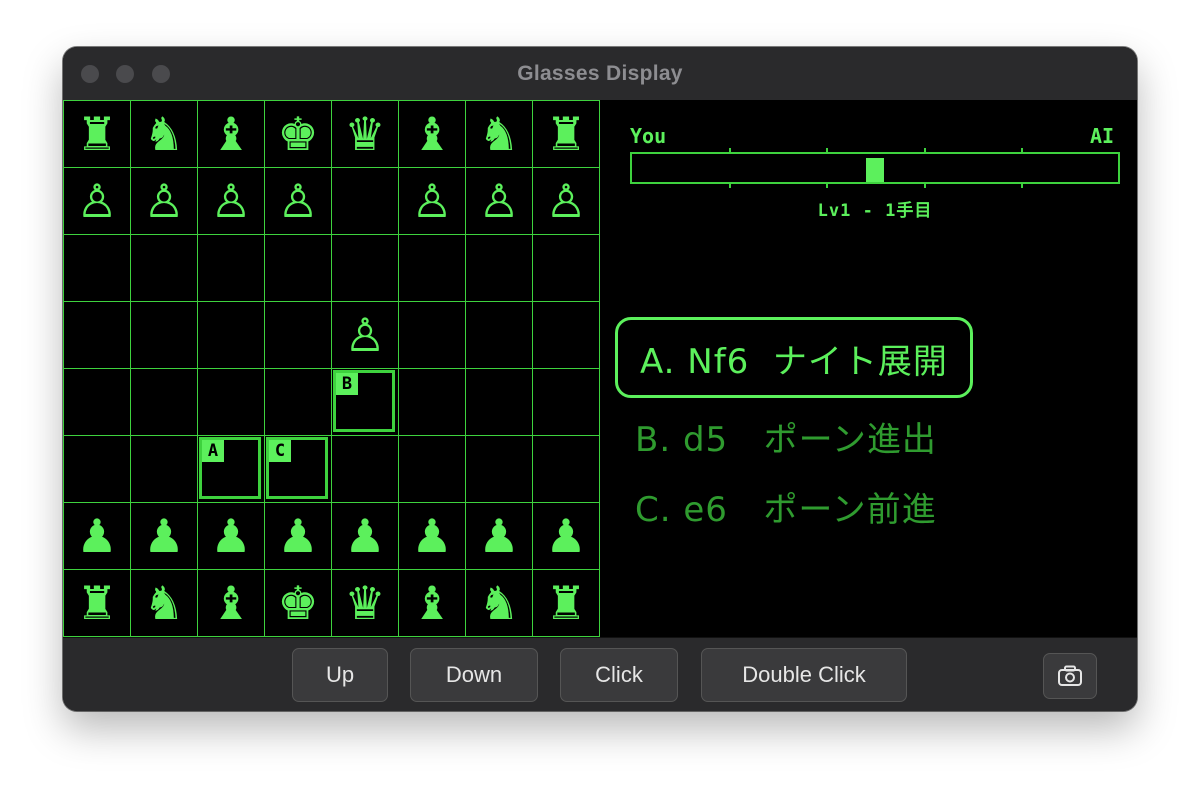 This screenshot has height=790, width=1200. I want to click on move-hint-label: A, so click(213, 451).